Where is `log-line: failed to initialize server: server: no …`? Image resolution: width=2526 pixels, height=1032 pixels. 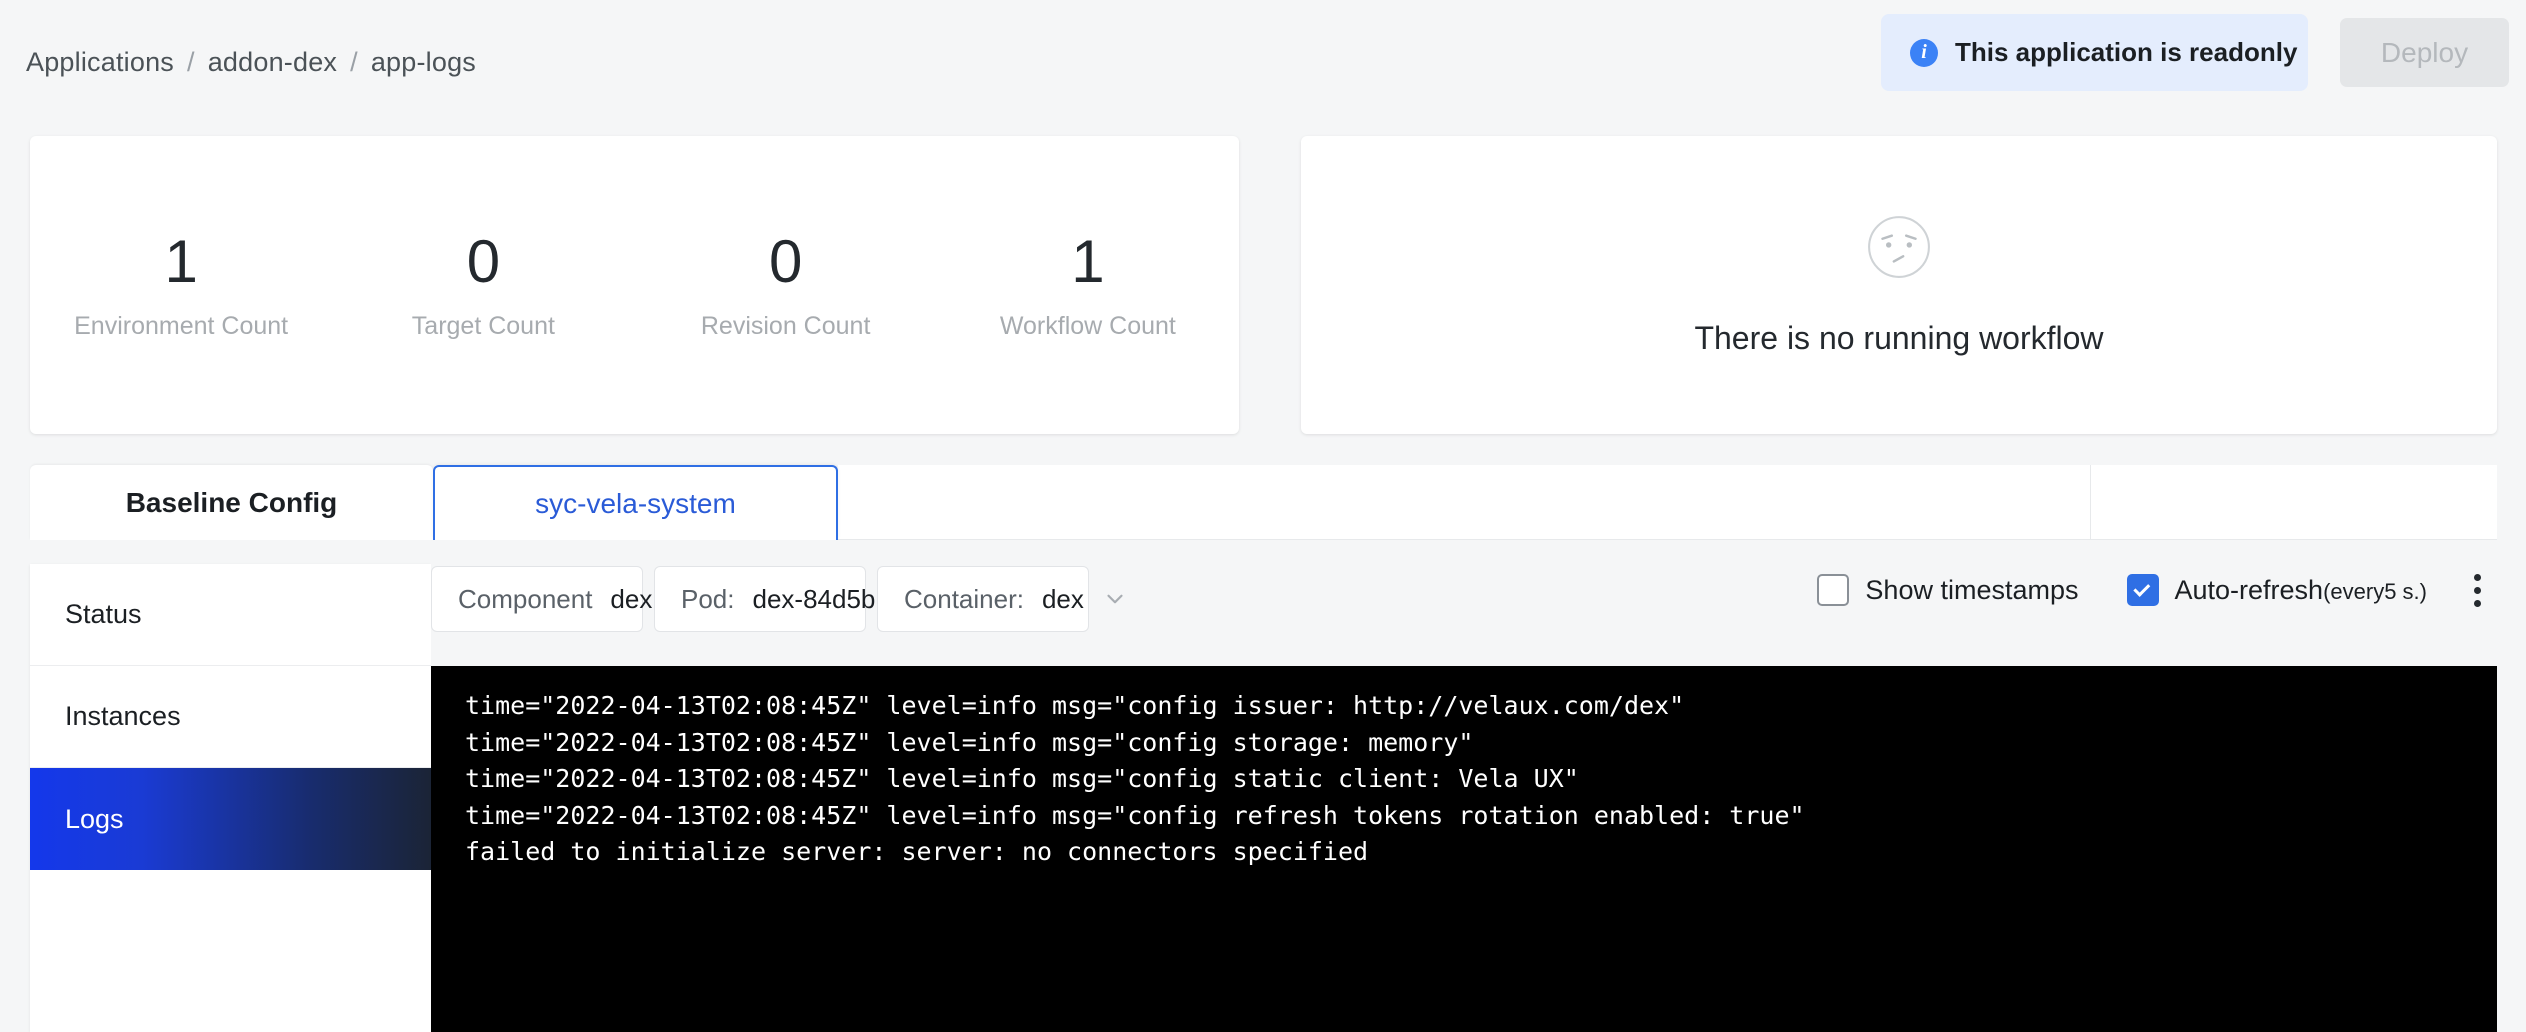 log-line: failed to initialize server: server: no … is located at coordinates (917, 851).